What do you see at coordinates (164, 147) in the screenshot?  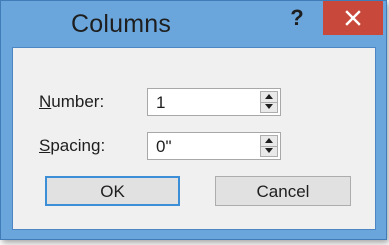 I see `spacing-value: 0"` at bounding box center [164, 147].